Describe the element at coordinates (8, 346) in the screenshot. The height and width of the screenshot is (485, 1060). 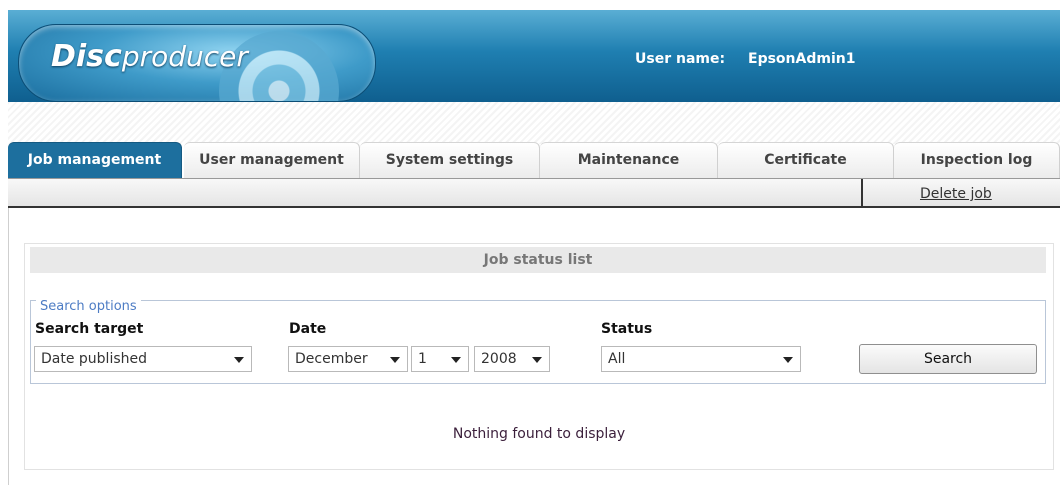
I see `content-left-border` at that location.